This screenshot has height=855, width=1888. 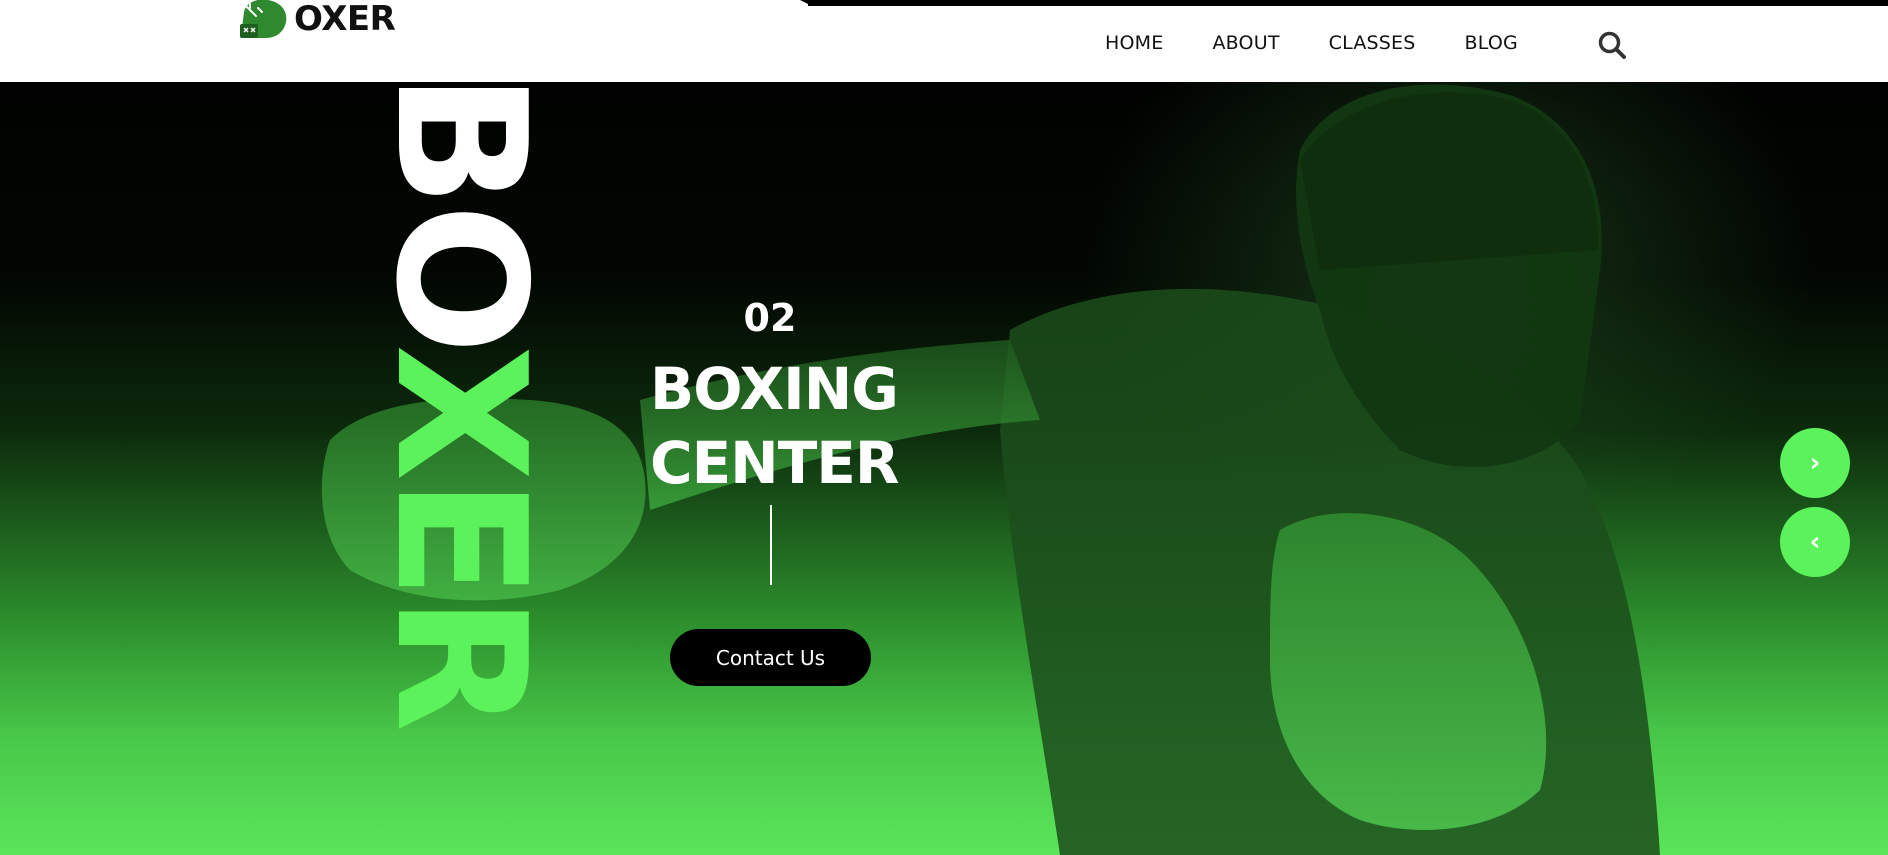 I want to click on brand-name: OXER, so click(x=345, y=19).